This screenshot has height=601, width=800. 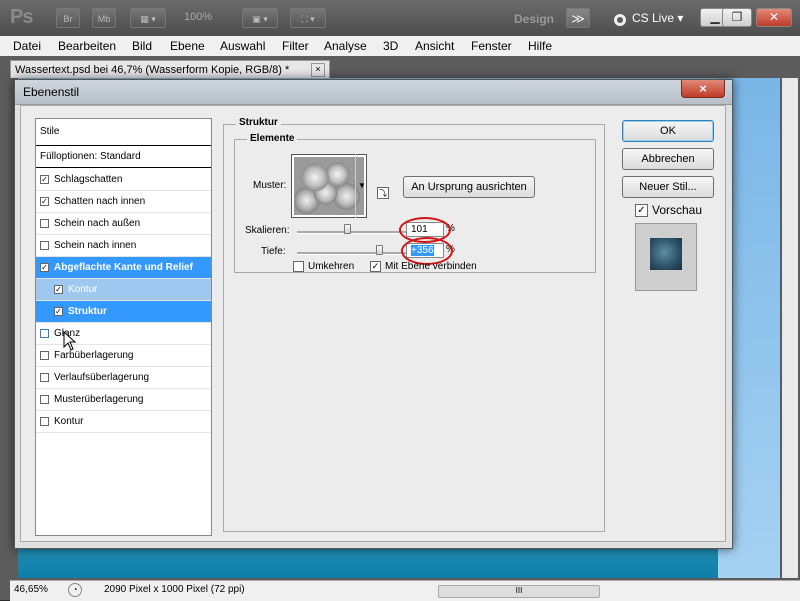 I want to click on style-preview-thumbnail, so click(x=666, y=257).